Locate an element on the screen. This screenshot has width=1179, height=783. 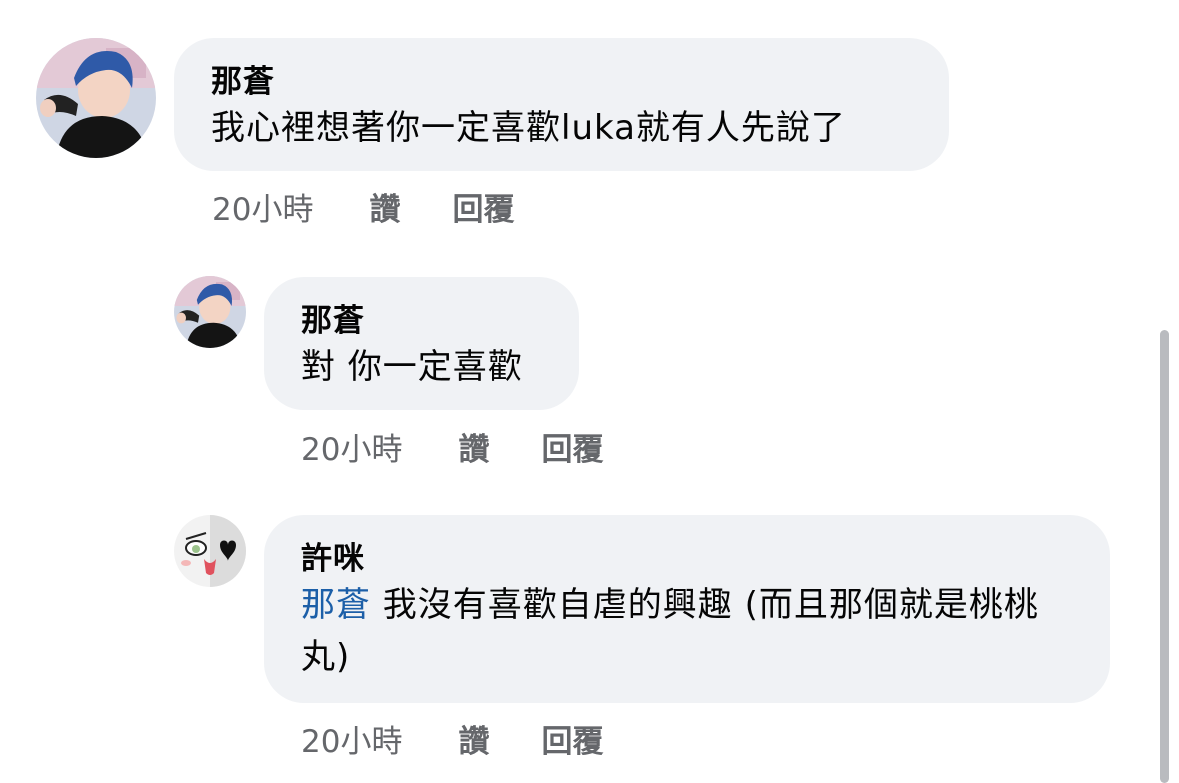
comment-mention: 那蒼 is located at coordinates (336, 605).